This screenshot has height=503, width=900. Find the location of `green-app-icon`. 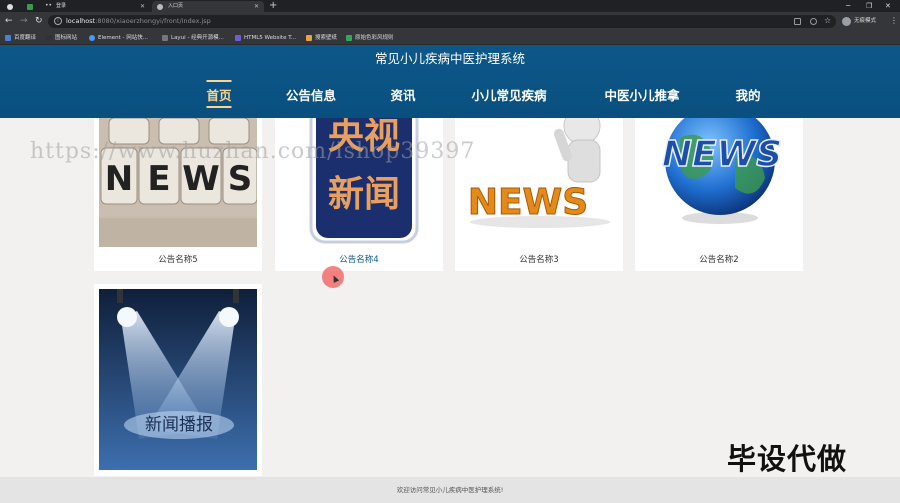

green-app-icon is located at coordinates (30, 7).